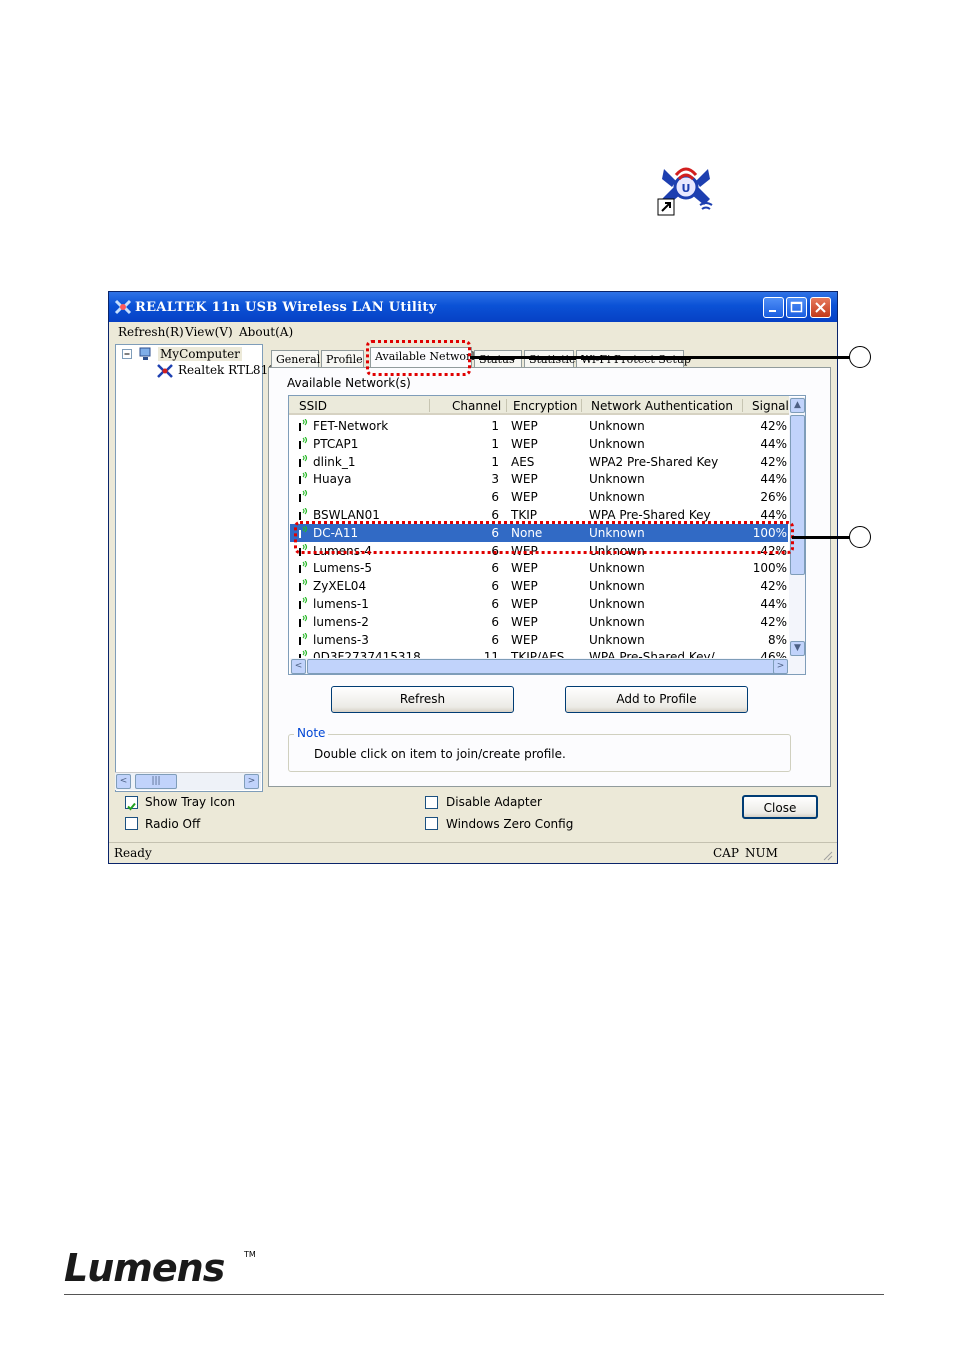  Describe the element at coordinates (524, 515) in the screenshot. I see `row-encryption: TKIP` at that location.